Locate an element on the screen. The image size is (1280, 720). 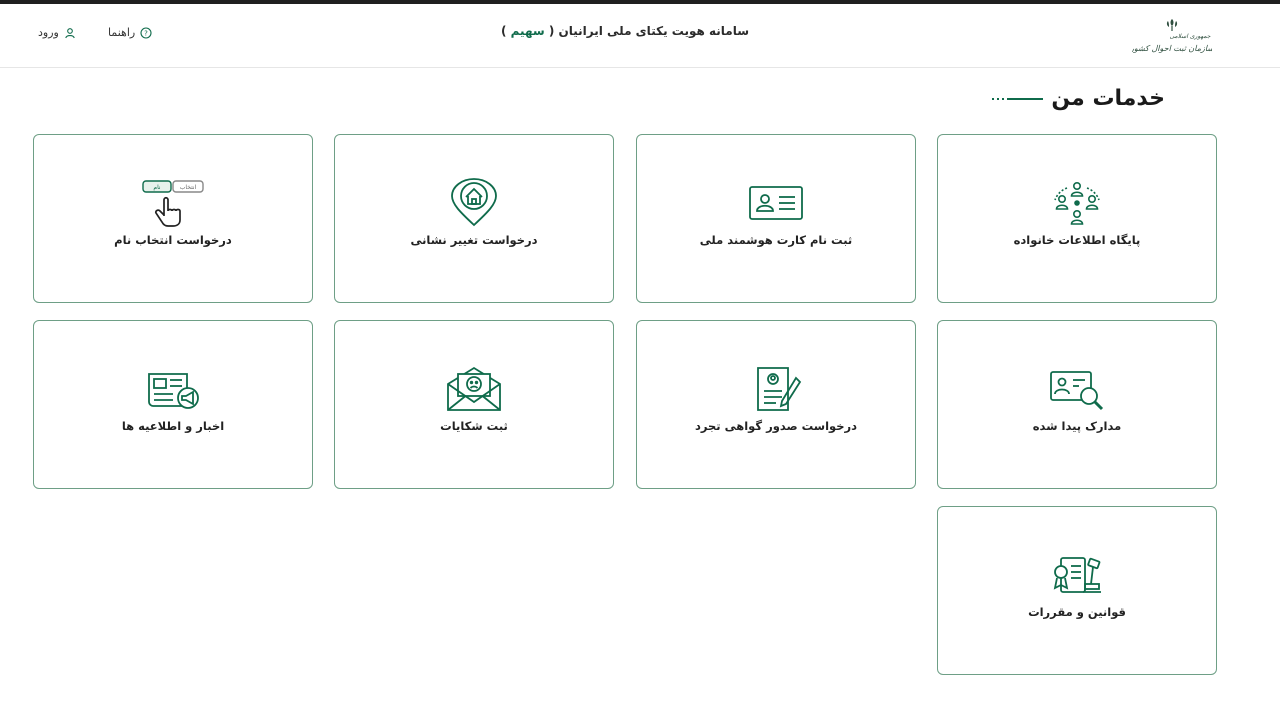
service-label: ثبت شکایات is located at coordinates (474, 426).